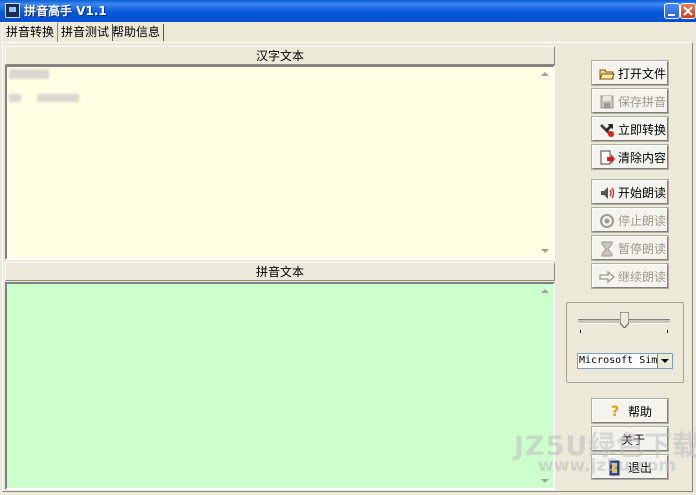 The width and height of the screenshot is (696, 495). I want to click on stop-reading-button: 停止朗读, so click(630, 220).